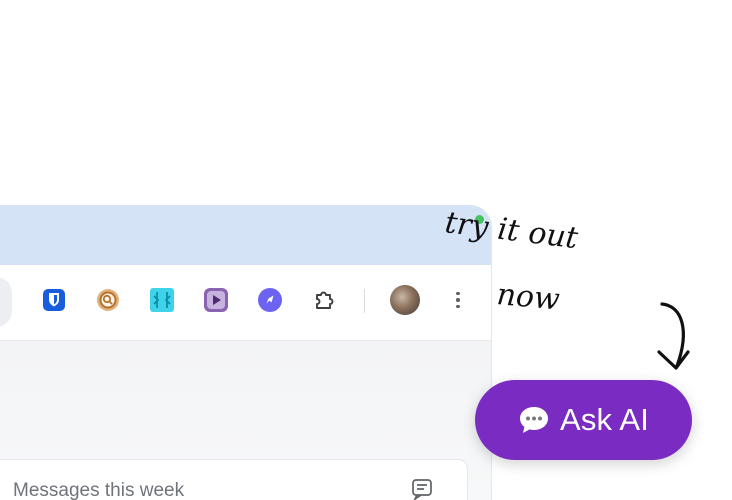 This screenshot has width=732, height=500. What do you see at coordinates (162, 300) in the screenshot?
I see `grid-extension-icon` at bounding box center [162, 300].